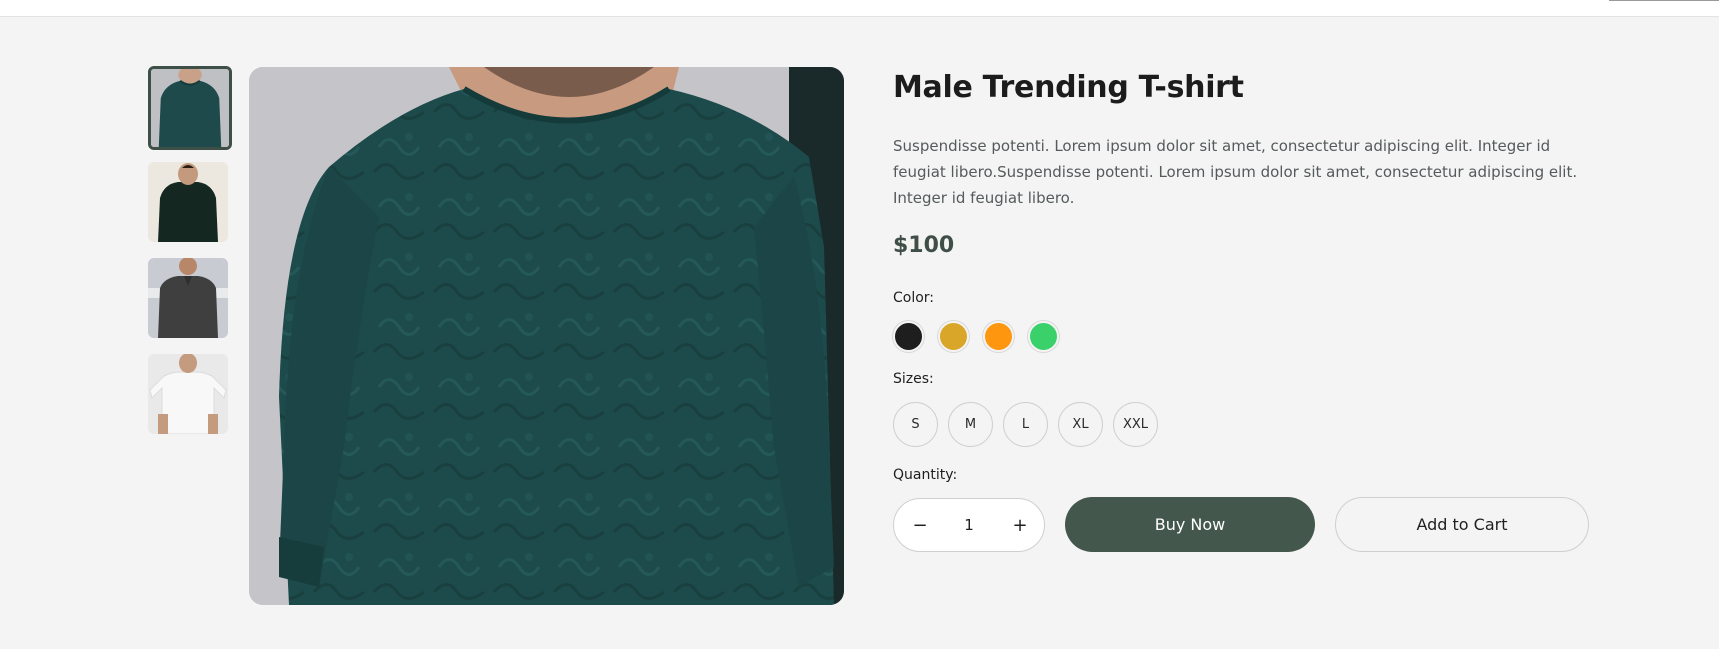 The width and height of the screenshot is (1719, 649). Describe the element at coordinates (1190, 524) in the screenshot. I see `buy-now-button: Buy Now` at that location.